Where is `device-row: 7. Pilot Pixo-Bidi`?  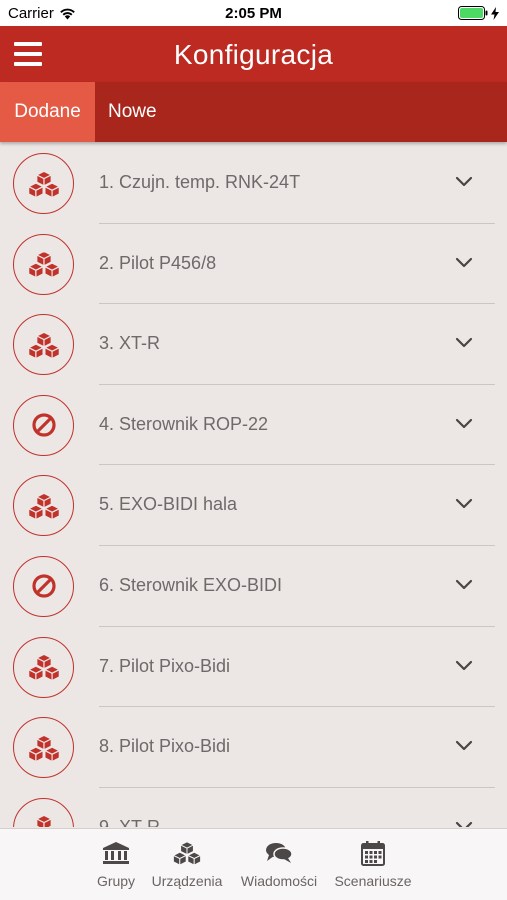
device-row: 7. Pilot Pixo-Bidi is located at coordinates (253, 667).